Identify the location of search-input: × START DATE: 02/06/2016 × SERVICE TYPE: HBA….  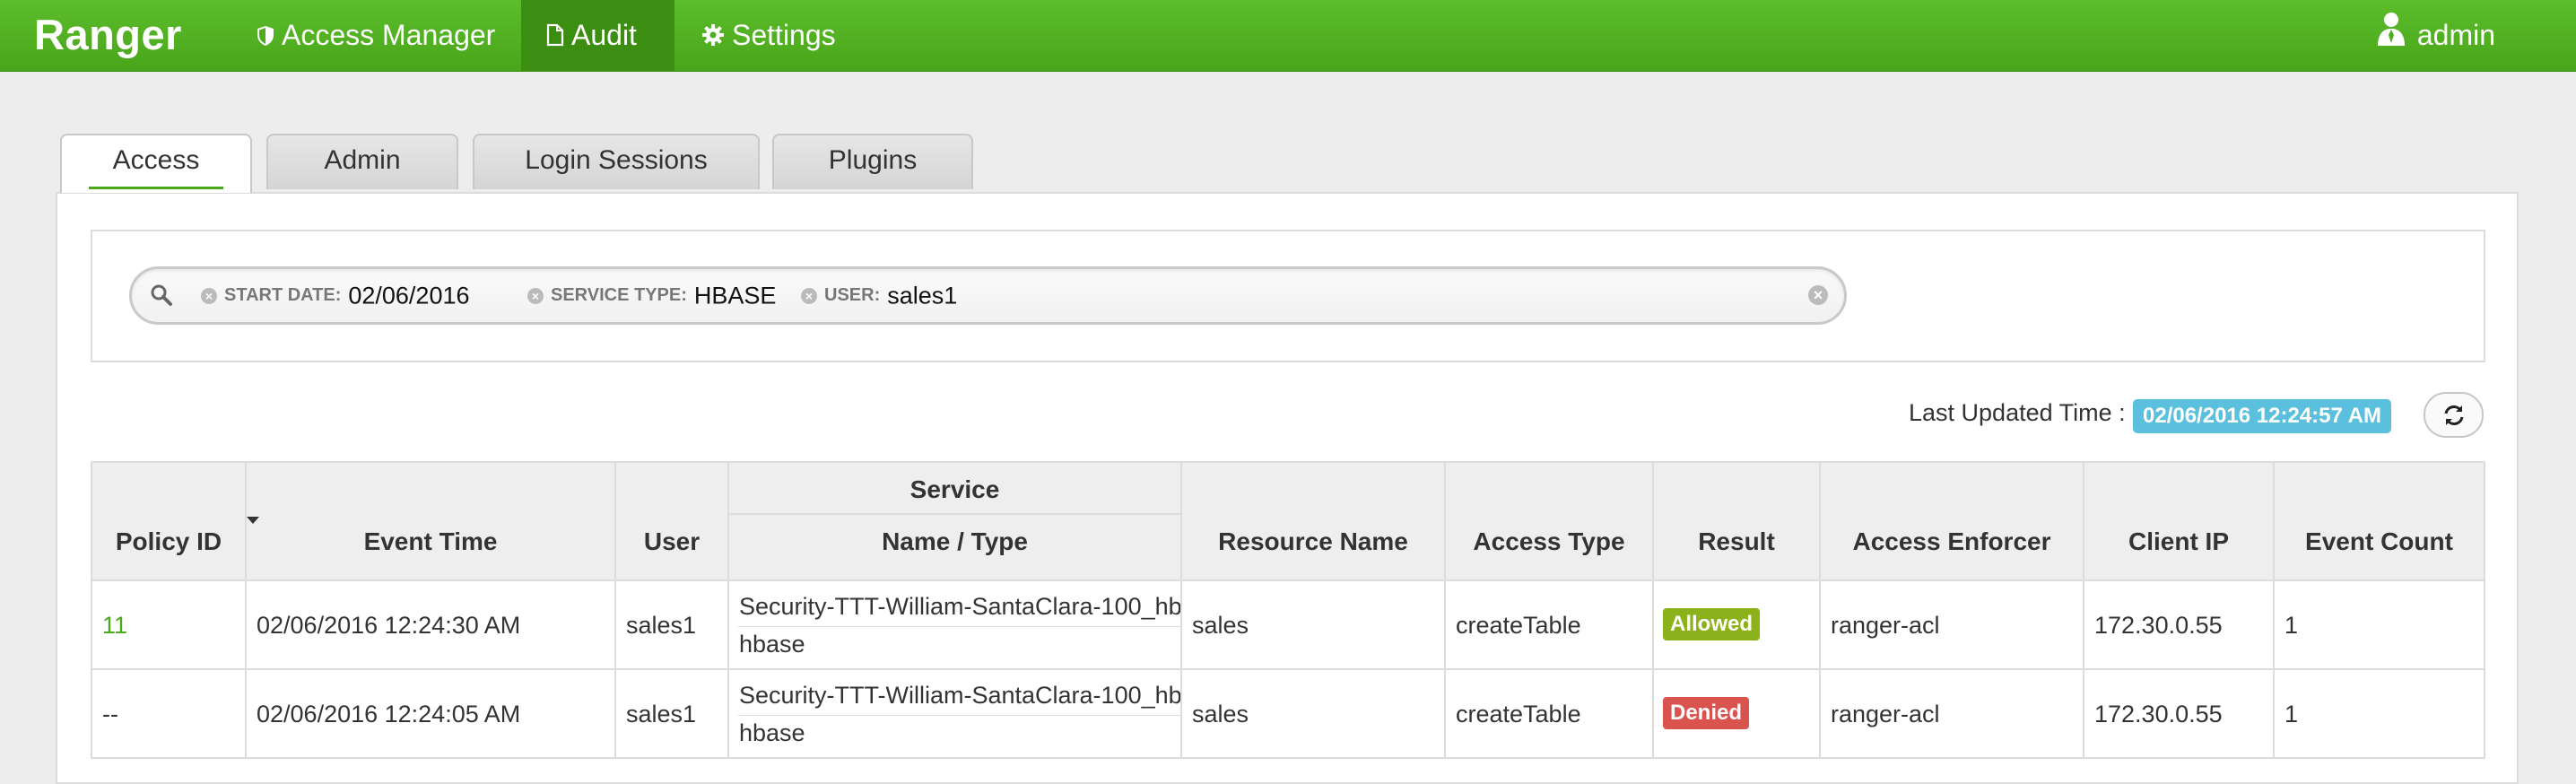
(988, 295).